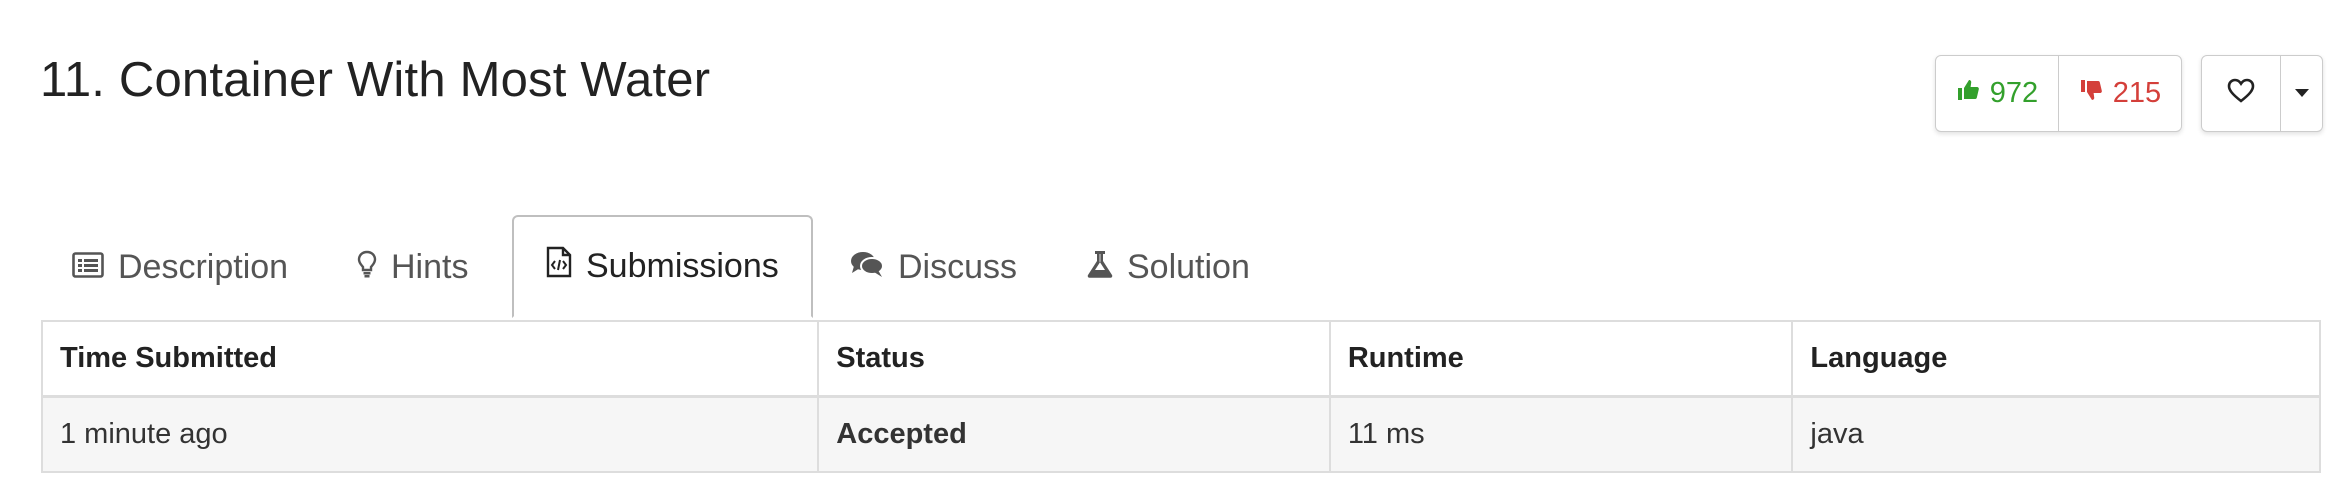 The width and height of the screenshot is (2342, 496). I want to click on lightbulb-icon, so click(367, 267).